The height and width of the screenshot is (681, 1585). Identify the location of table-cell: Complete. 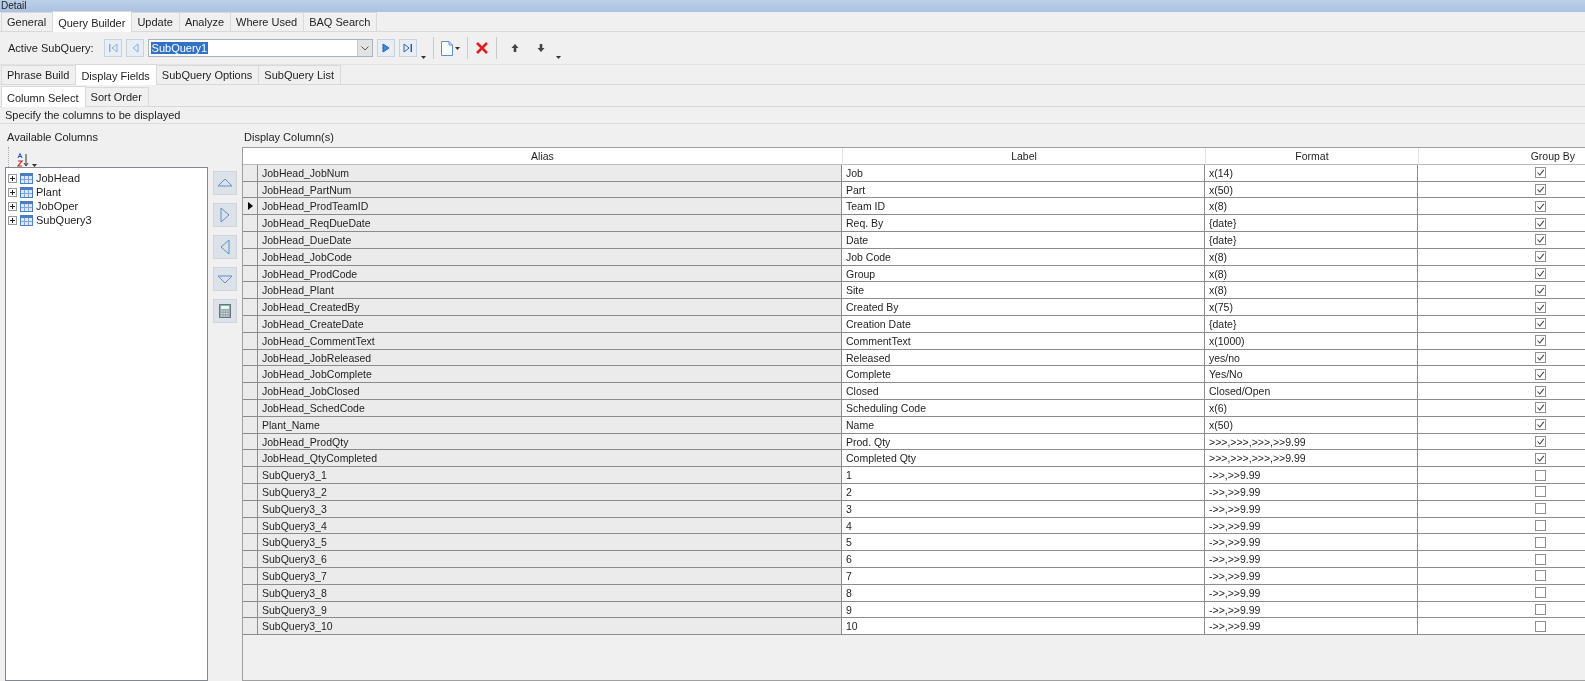
(1023, 375).